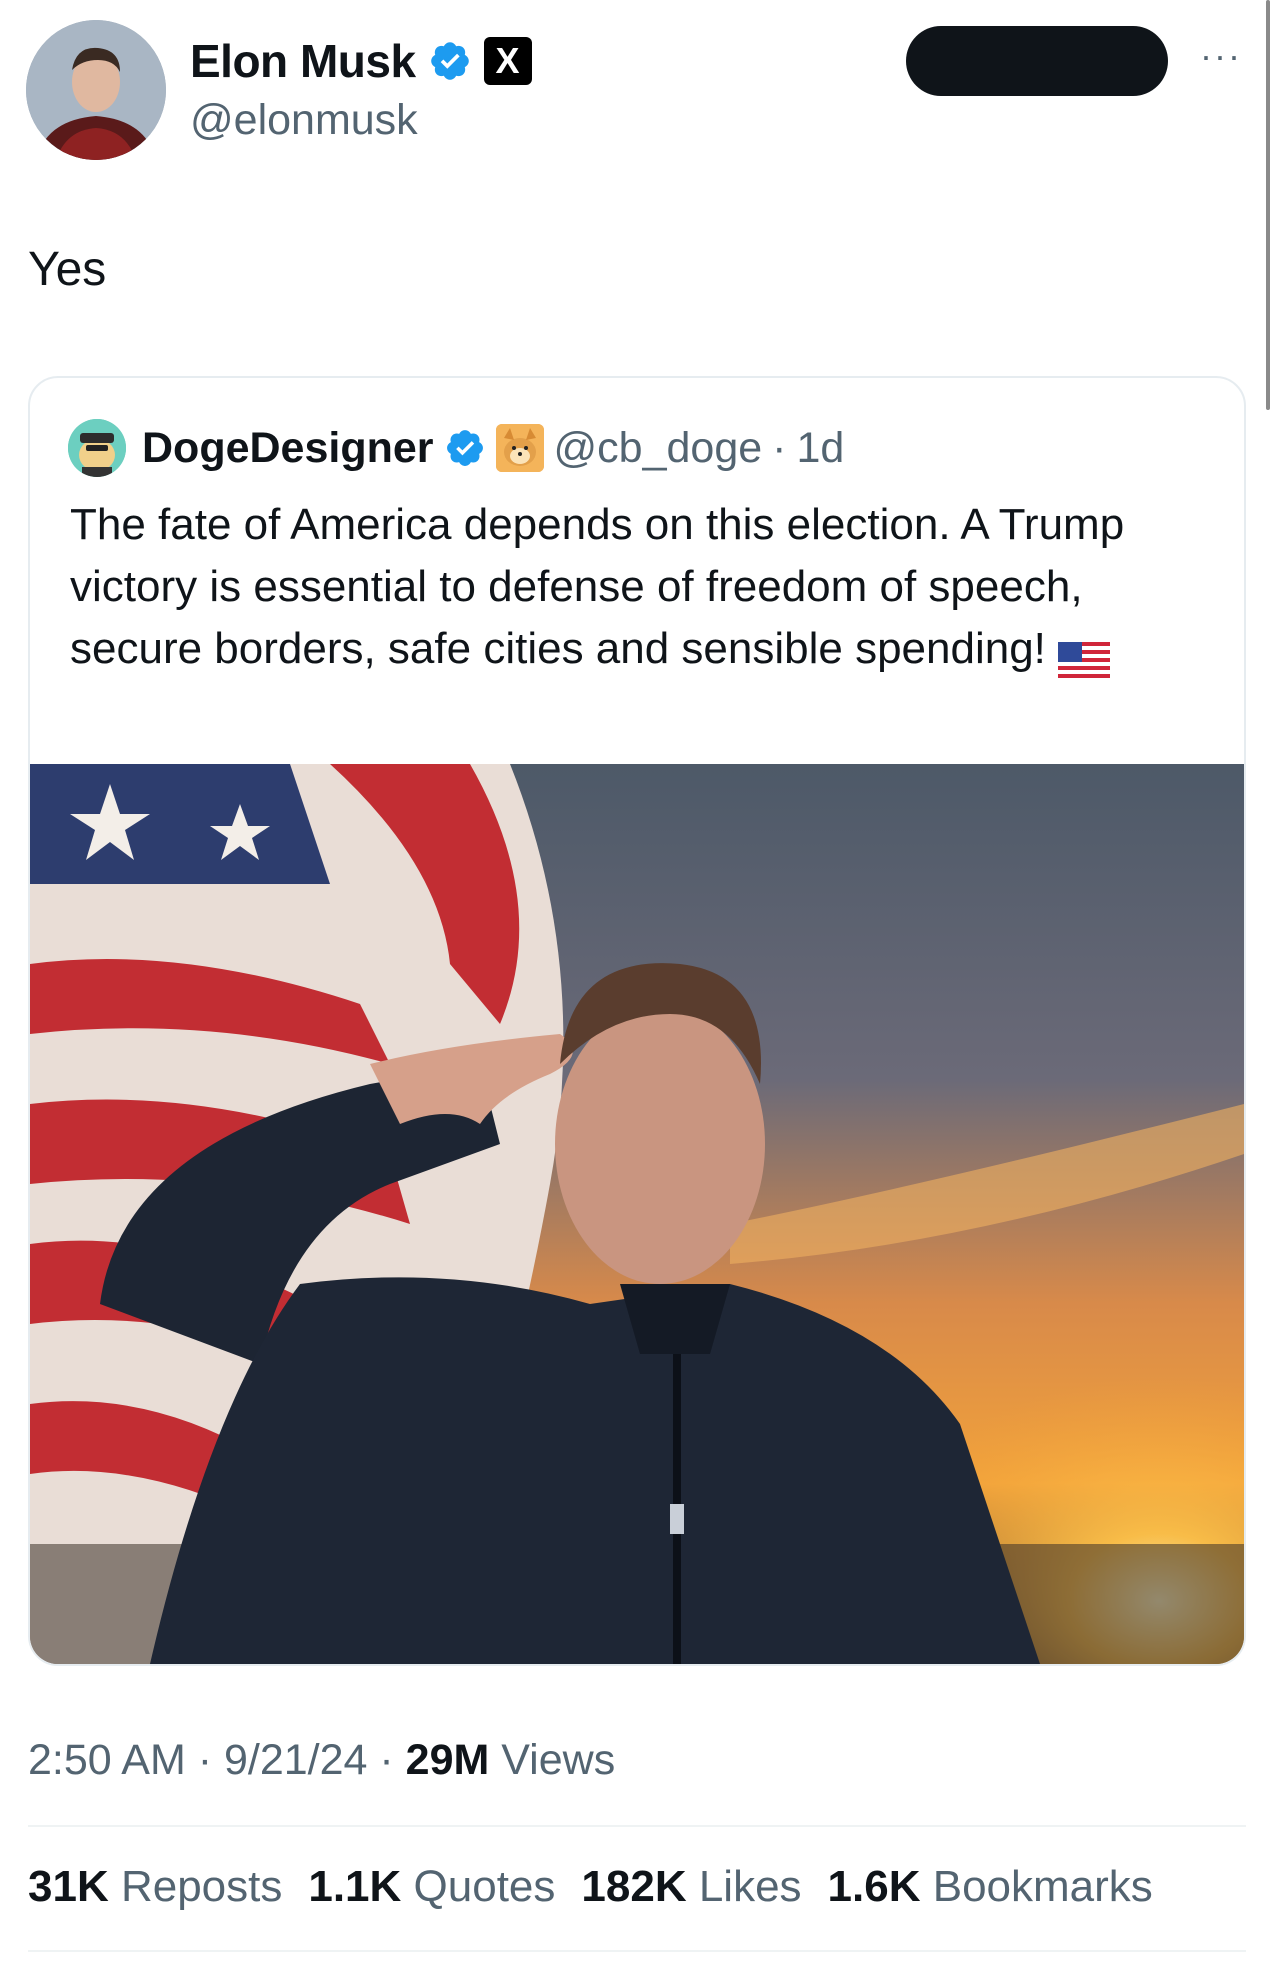  I want to click on quoted-verified-badge-icon, so click(465, 448).